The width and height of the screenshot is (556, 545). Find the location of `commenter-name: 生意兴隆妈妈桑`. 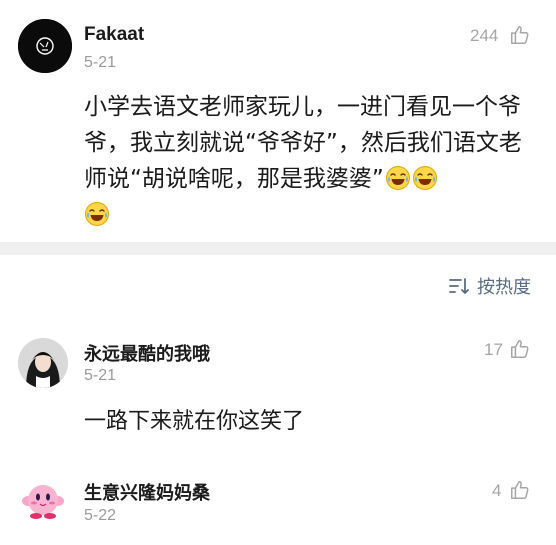

commenter-name: 生意兴隆妈妈桑 is located at coordinates (147, 492).